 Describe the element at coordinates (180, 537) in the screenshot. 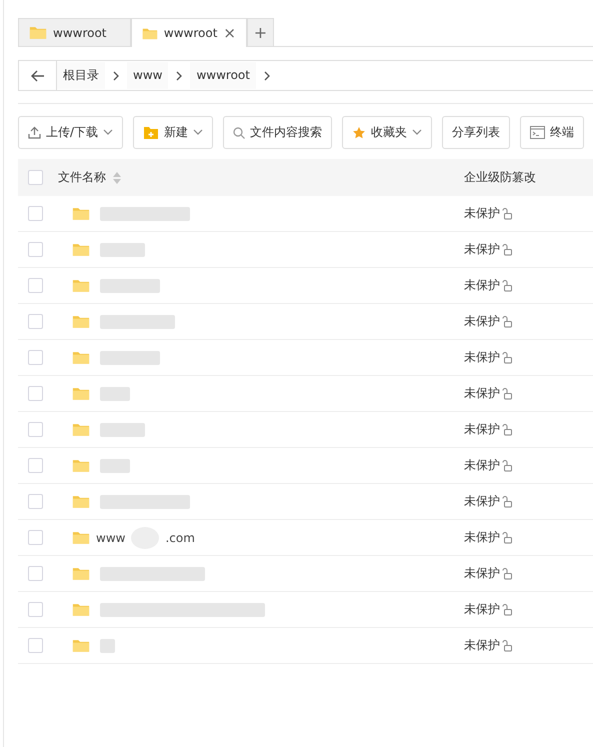

I see `file-name-end: .com` at that location.